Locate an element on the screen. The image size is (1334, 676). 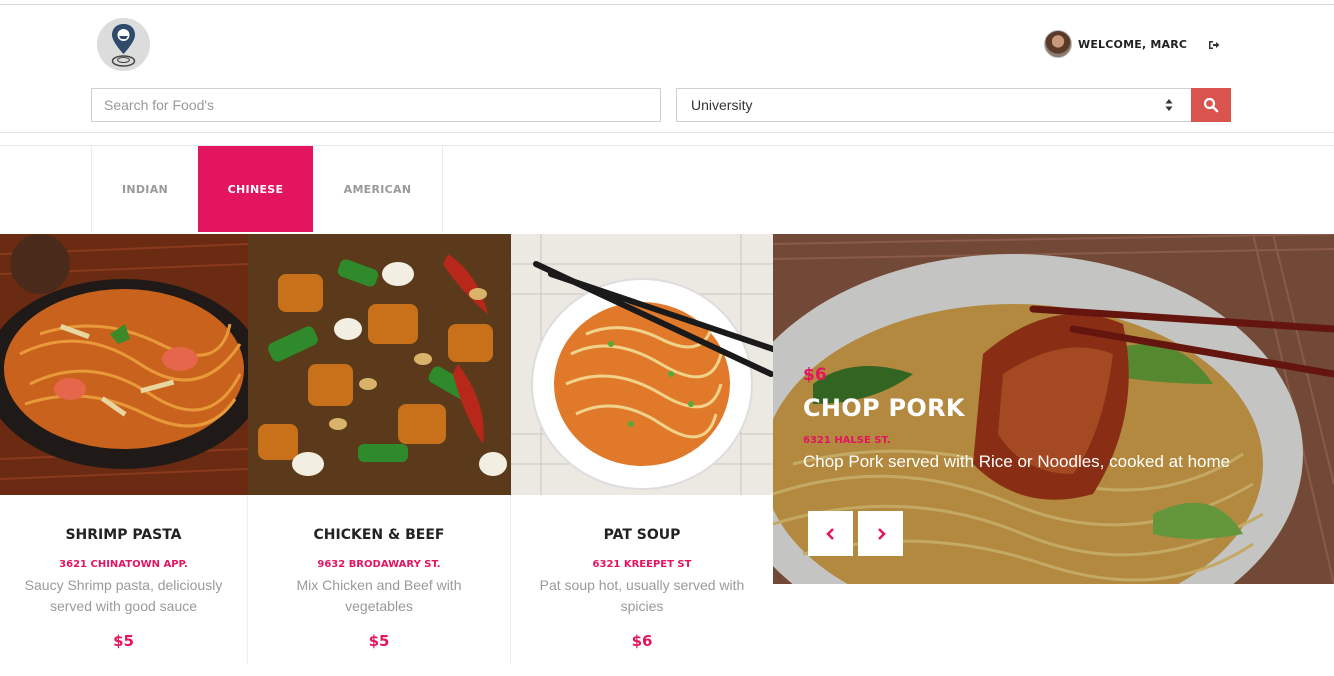
food-address: 3621 CHINATOWN APP. is located at coordinates (123, 564).